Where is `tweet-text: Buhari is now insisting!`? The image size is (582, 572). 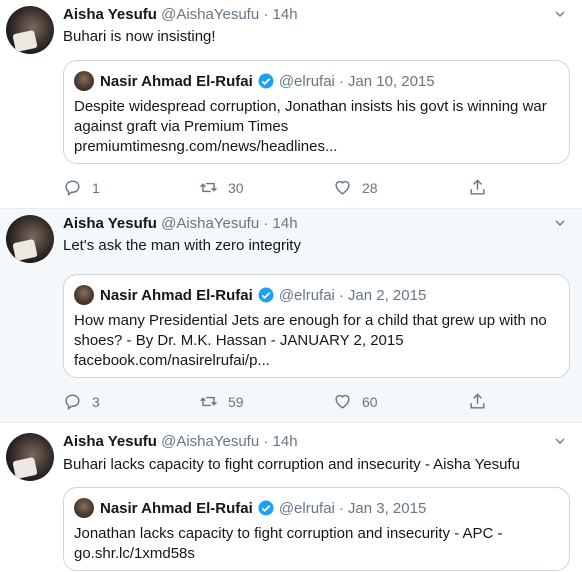
tweet-text: Buhari is now insisting! is located at coordinates (139, 36).